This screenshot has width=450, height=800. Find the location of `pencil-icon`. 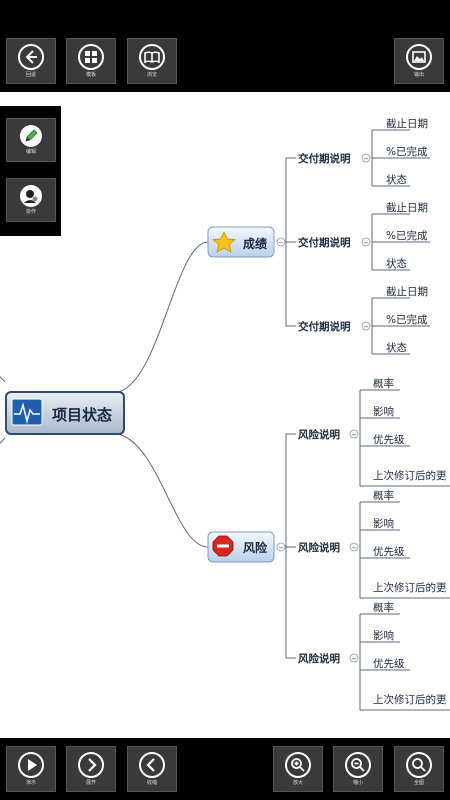

pencil-icon is located at coordinates (31, 136).